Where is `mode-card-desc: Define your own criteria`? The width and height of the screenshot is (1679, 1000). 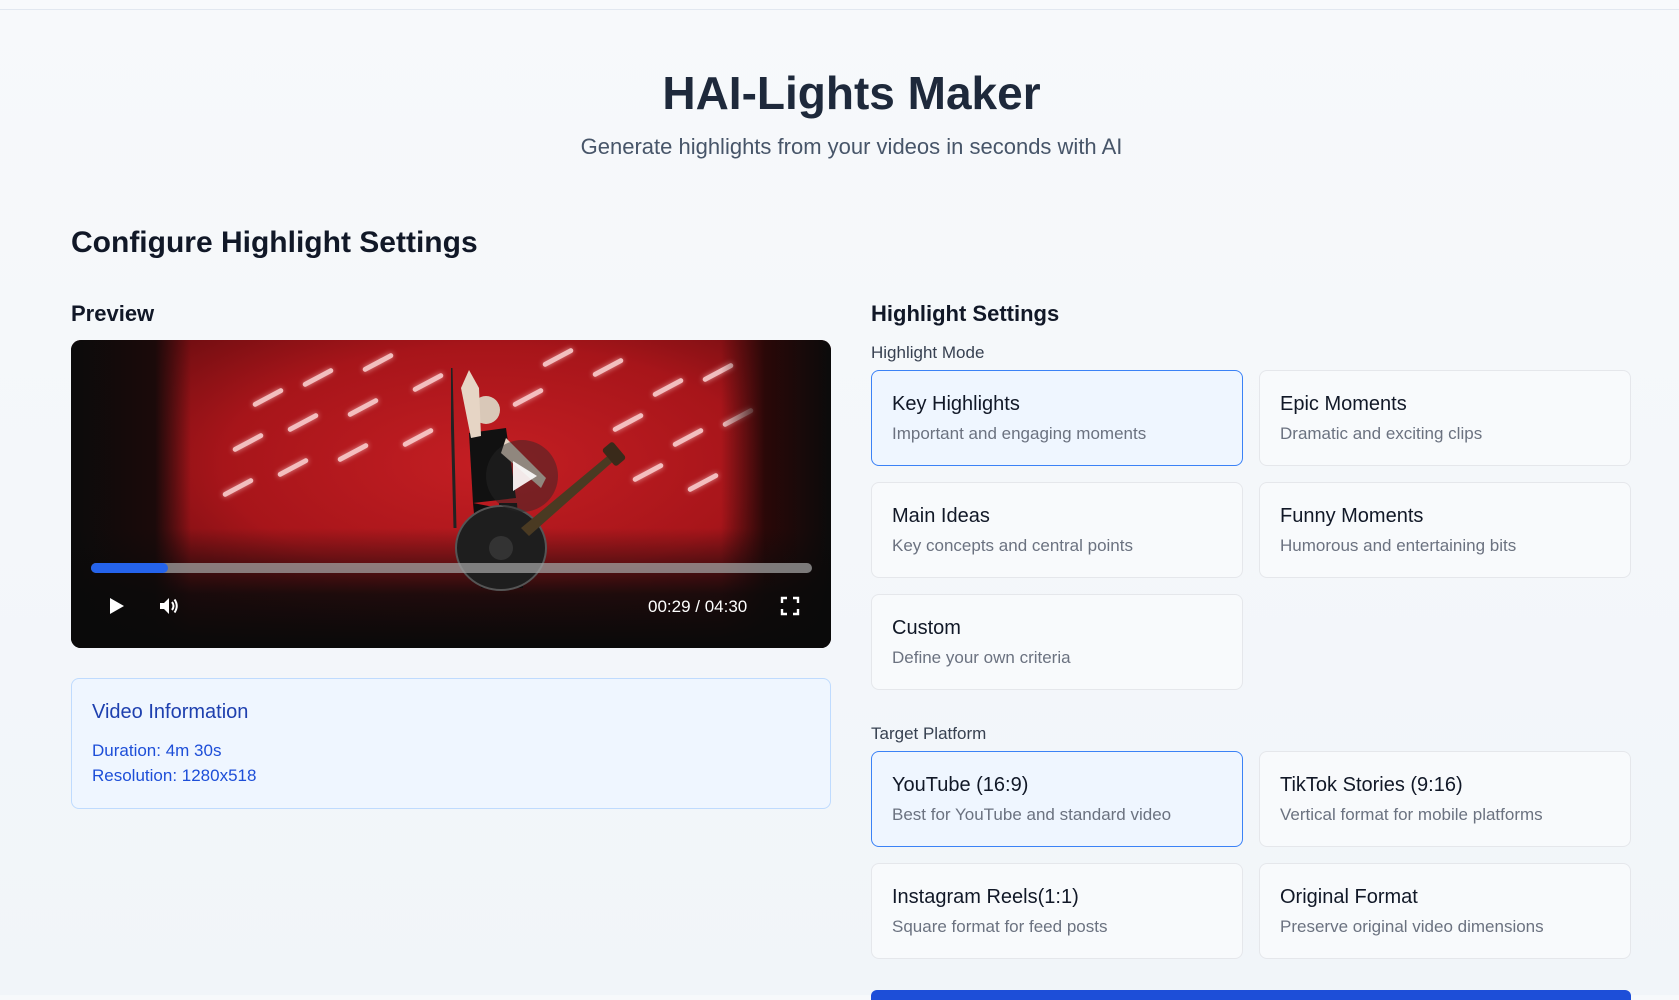 mode-card-desc: Define your own criteria is located at coordinates (981, 657).